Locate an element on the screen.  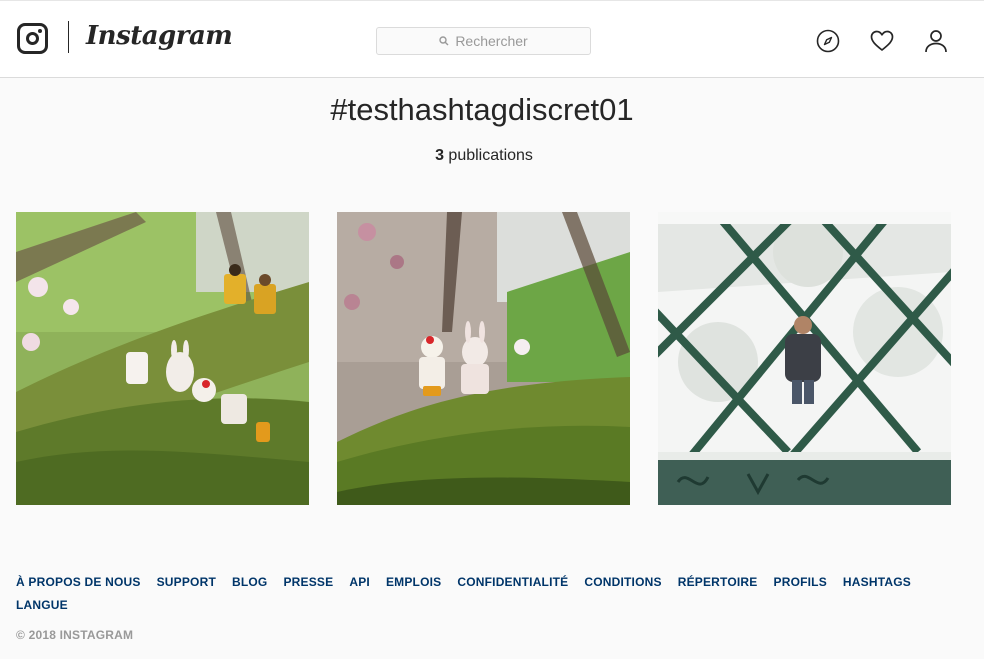
post-image-snow-fence is located at coordinates (804, 358).